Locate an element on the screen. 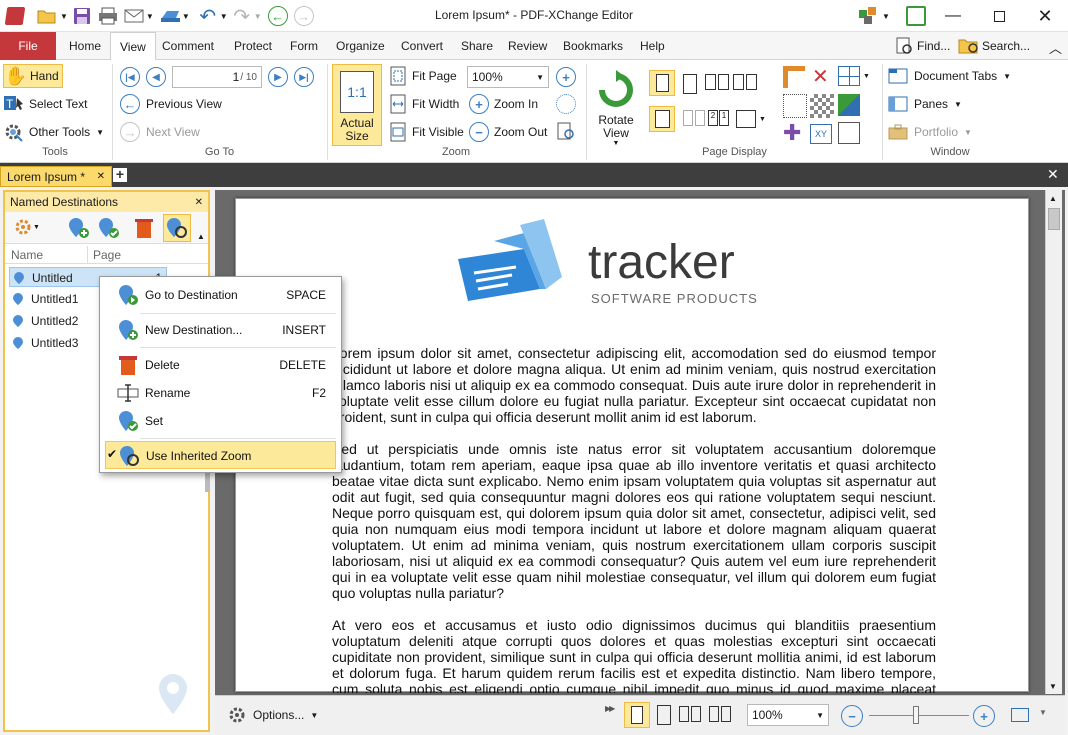  tab-home: Home is located at coordinates (85, 46).